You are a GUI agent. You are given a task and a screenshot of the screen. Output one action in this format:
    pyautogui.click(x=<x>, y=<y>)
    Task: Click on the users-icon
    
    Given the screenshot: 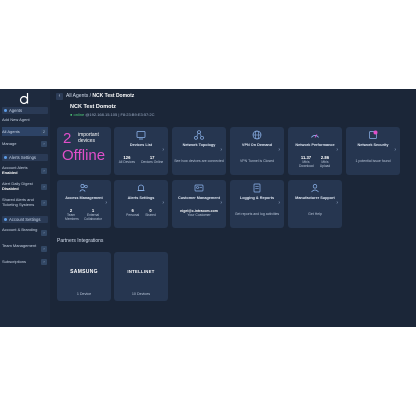 What is the action you would take?
    pyautogui.click(x=83, y=188)
    